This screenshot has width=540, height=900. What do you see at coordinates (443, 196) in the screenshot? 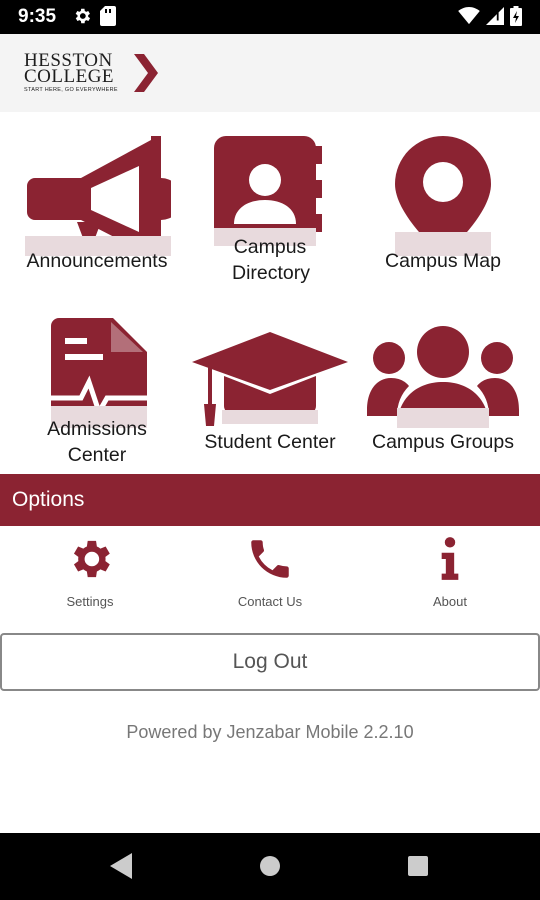
I see `map-pin-icon` at bounding box center [443, 196].